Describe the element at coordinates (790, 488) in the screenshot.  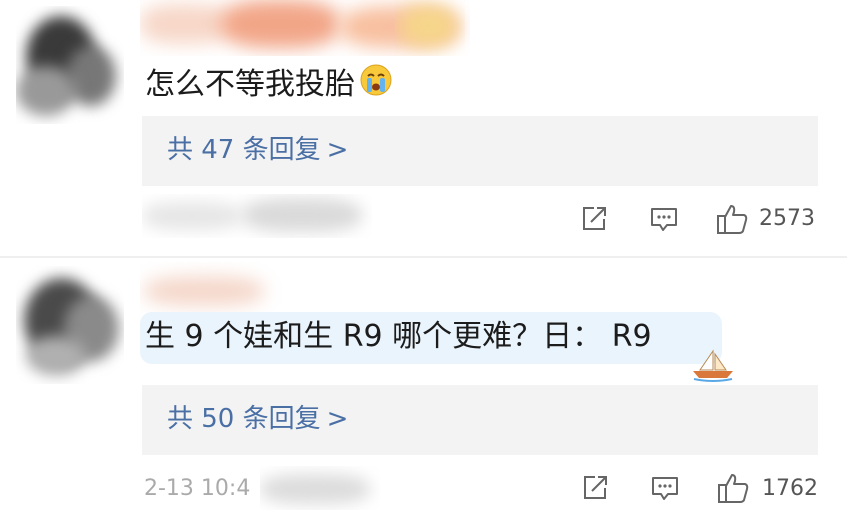
I see `like-count: 1762` at that location.